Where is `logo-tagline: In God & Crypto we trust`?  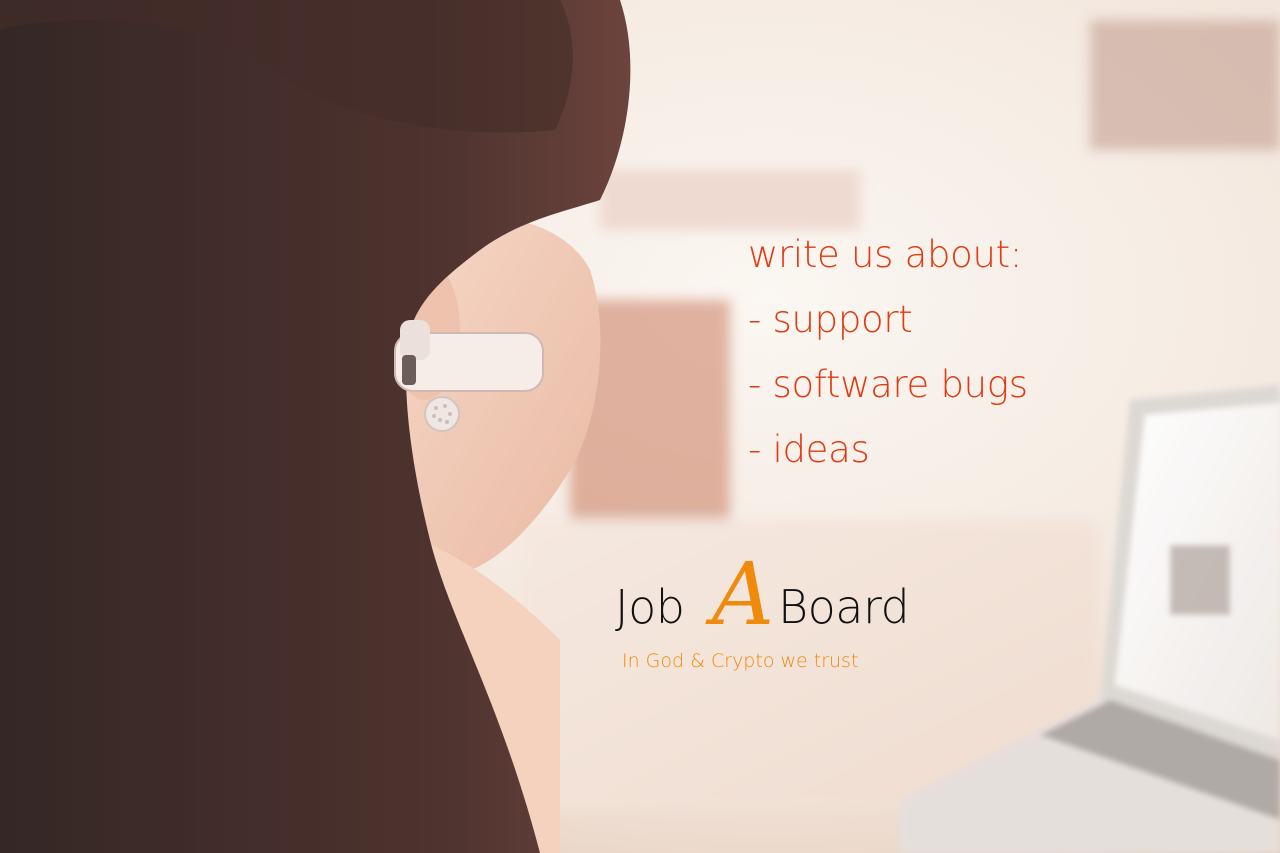 logo-tagline: In God & Crypto we trust is located at coordinates (740, 661).